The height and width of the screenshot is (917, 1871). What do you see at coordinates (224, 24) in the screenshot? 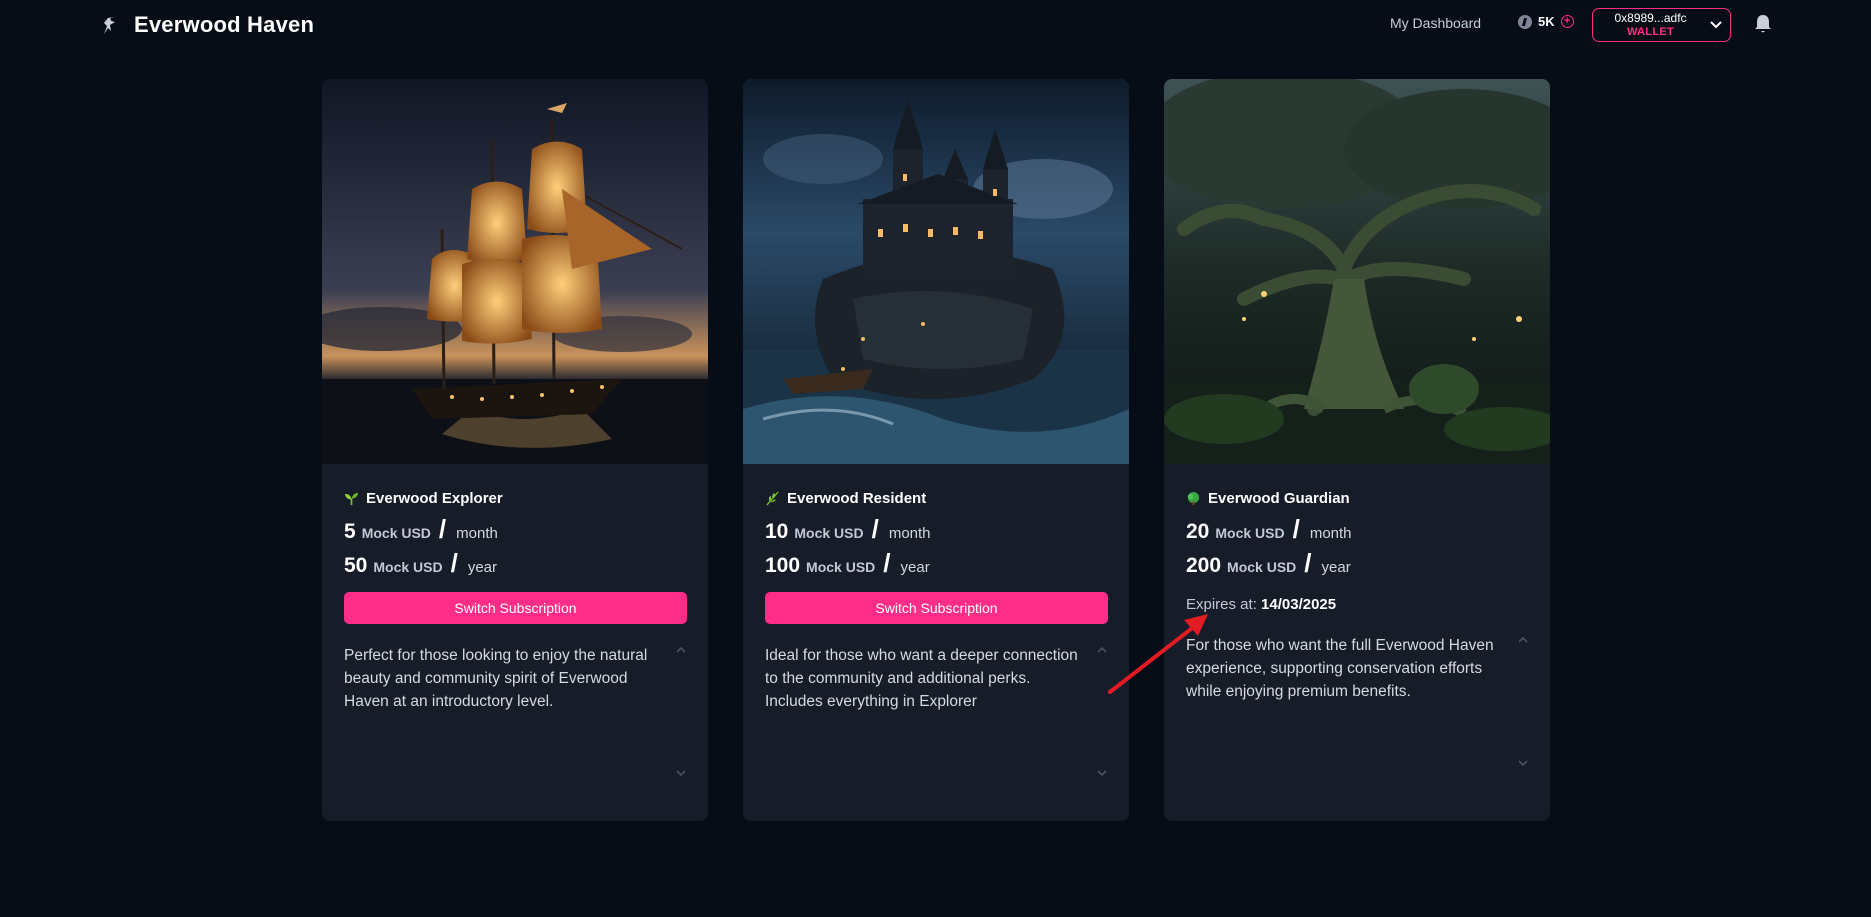
I see `brand-name: Everwood Haven` at bounding box center [224, 24].